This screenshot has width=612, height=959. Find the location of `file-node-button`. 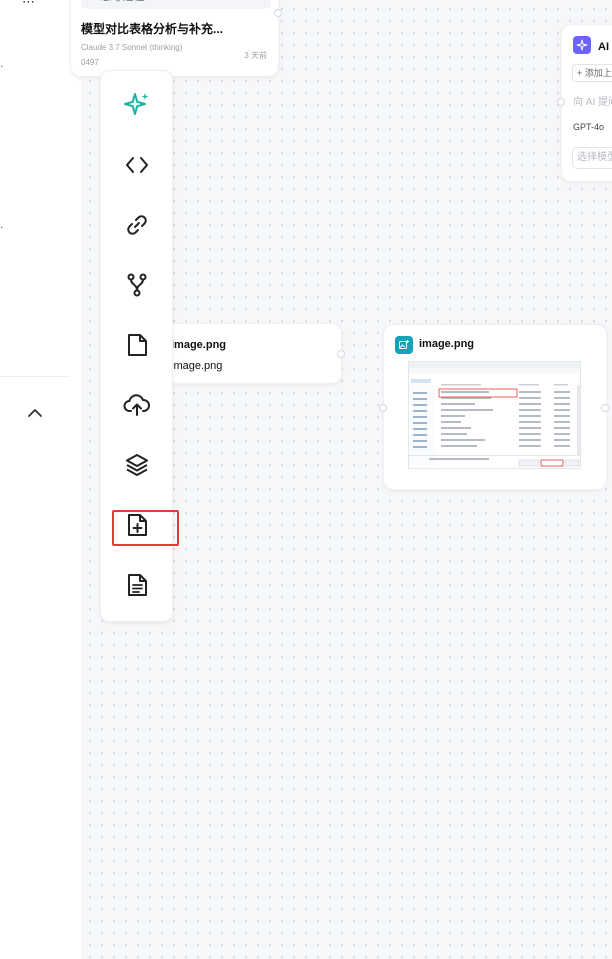

file-node-button is located at coordinates (137, 345).